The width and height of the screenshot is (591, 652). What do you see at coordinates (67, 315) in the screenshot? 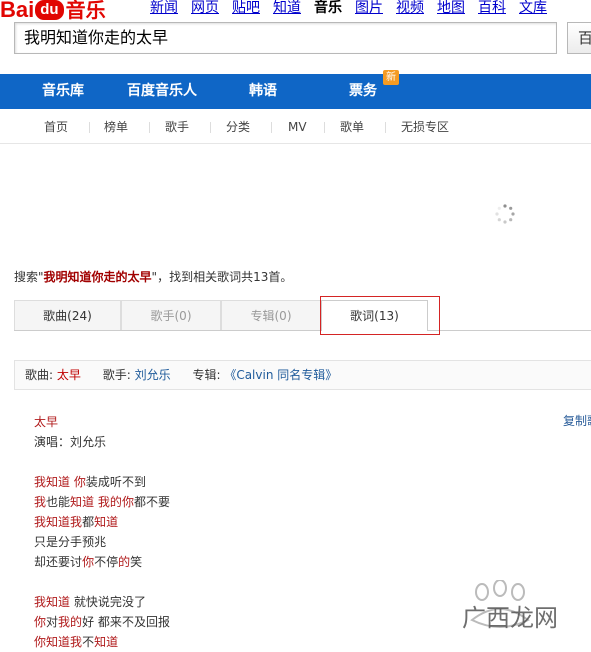
I see `tab-songs: 歌曲(24)` at bounding box center [67, 315].